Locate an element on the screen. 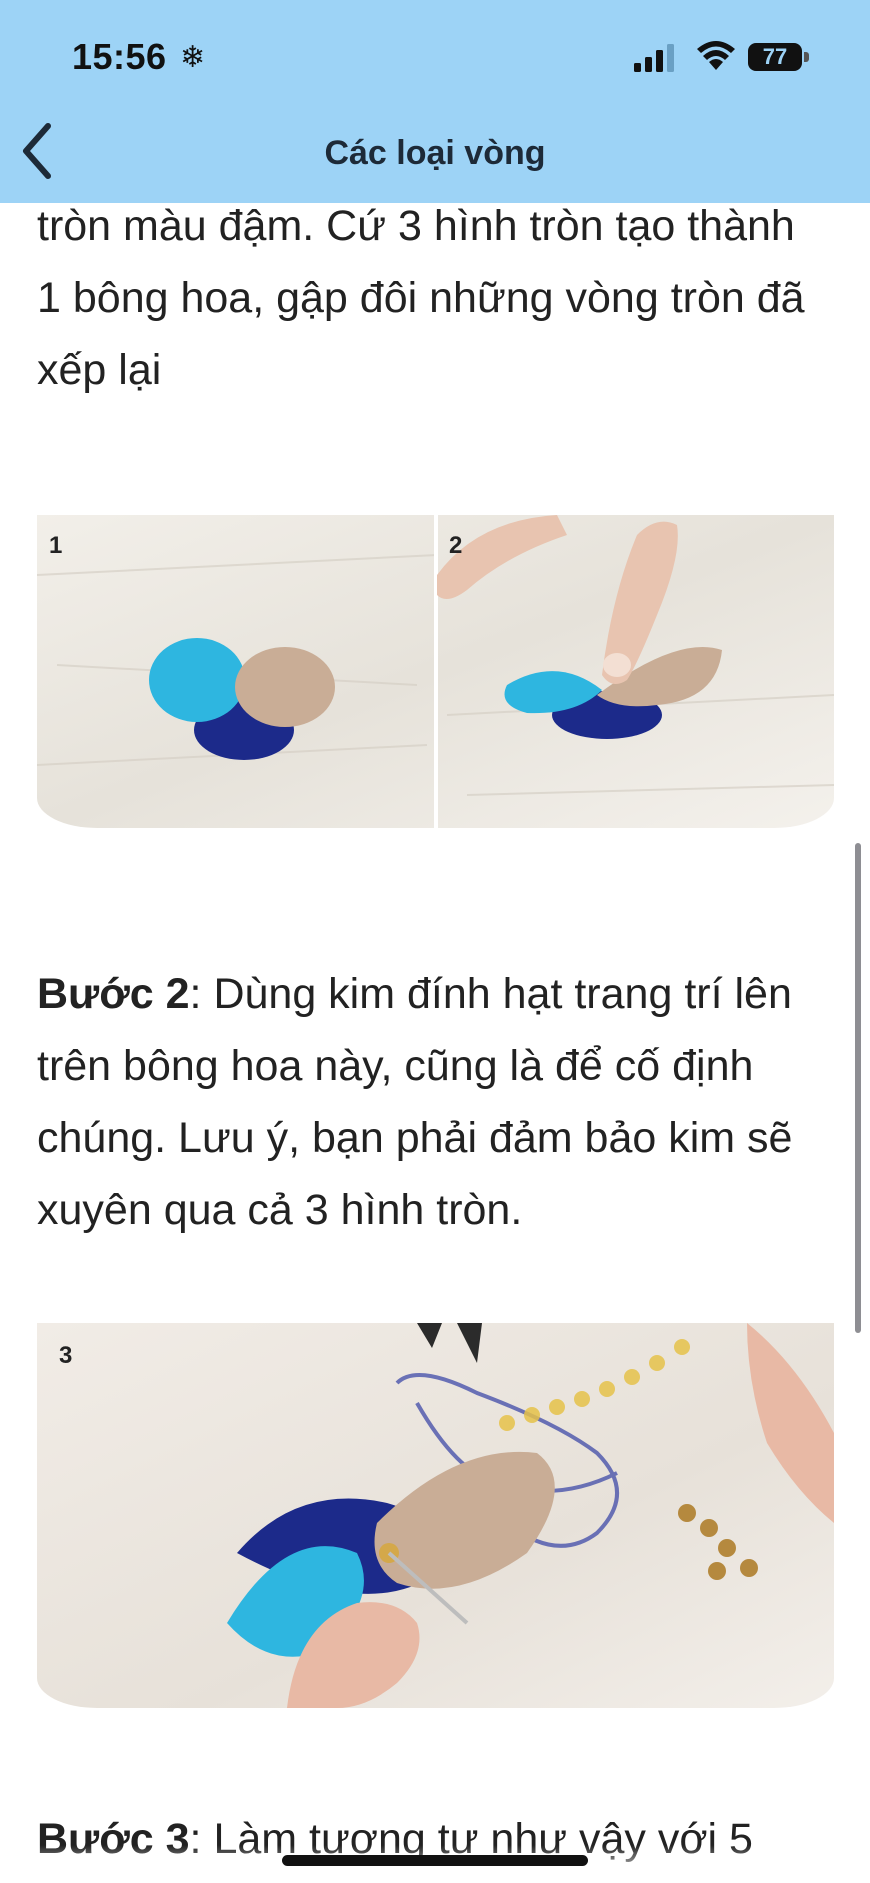 This screenshot has width=870, height=1883. photo-label-2: 2 is located at coordinates (455, 545).